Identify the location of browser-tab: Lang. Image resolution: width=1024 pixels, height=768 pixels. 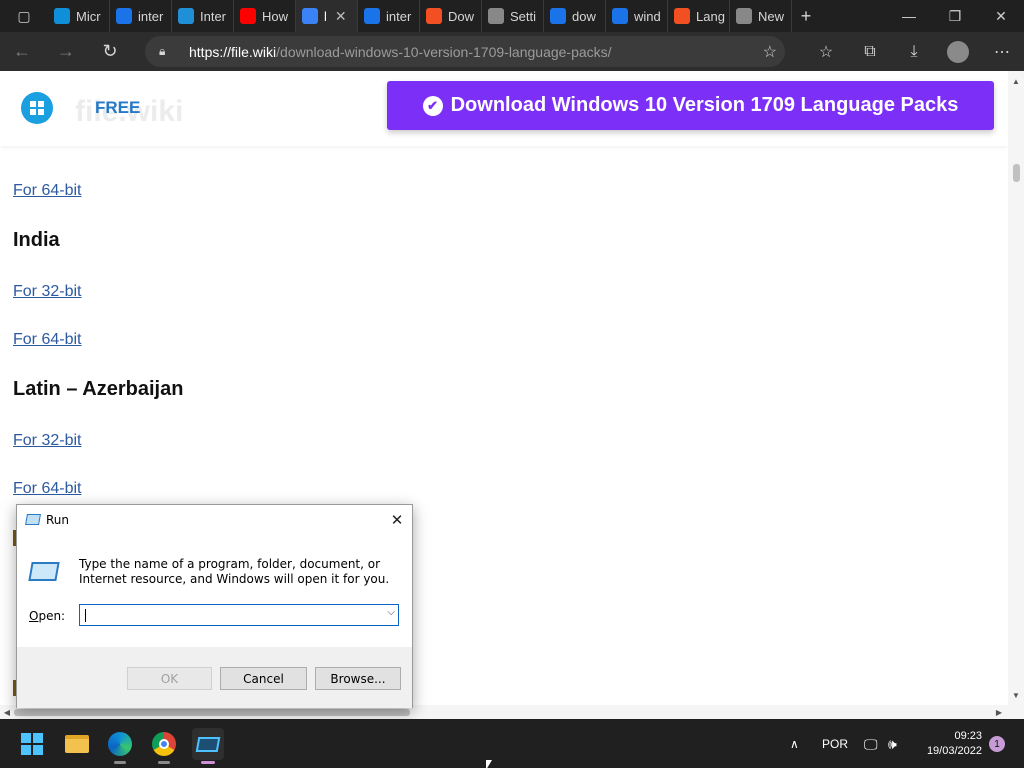
(699, 16).